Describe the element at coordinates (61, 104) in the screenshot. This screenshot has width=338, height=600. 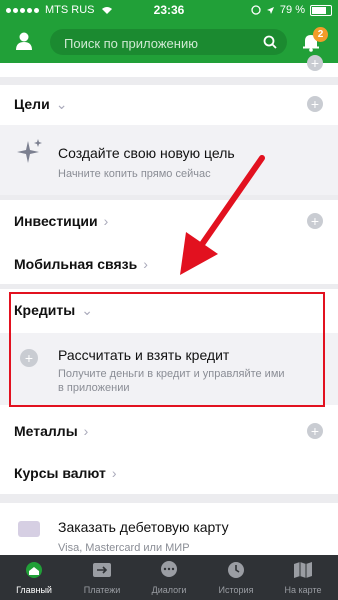
I see `chevron-down-icon: ⌄` at that location.